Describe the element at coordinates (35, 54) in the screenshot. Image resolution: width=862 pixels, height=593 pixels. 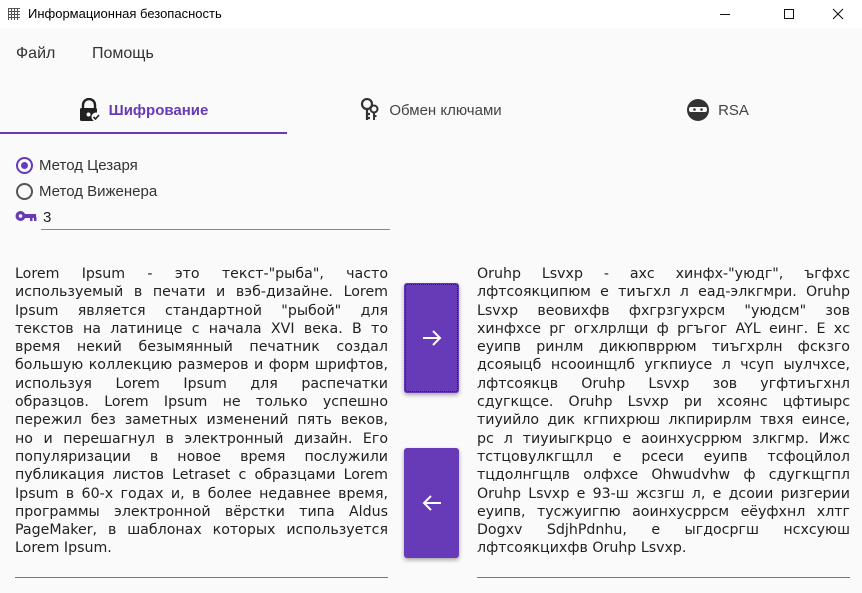
I see `menu-file: Файл` at that location.